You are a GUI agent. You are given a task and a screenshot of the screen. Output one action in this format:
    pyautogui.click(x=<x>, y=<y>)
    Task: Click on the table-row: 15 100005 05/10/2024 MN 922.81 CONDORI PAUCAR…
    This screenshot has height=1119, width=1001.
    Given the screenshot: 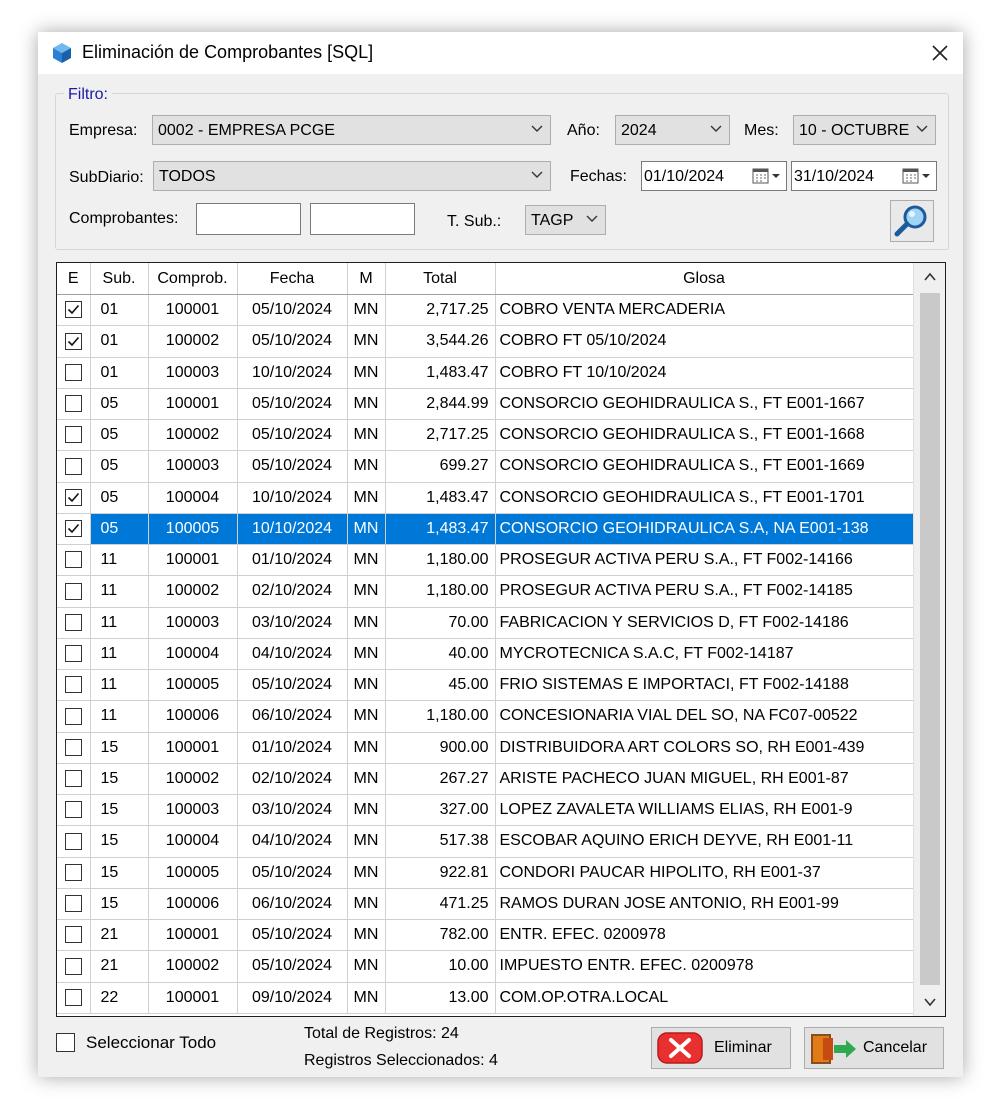 What is the action you would take?
    pyautogui.click(x=485, y=873)
    